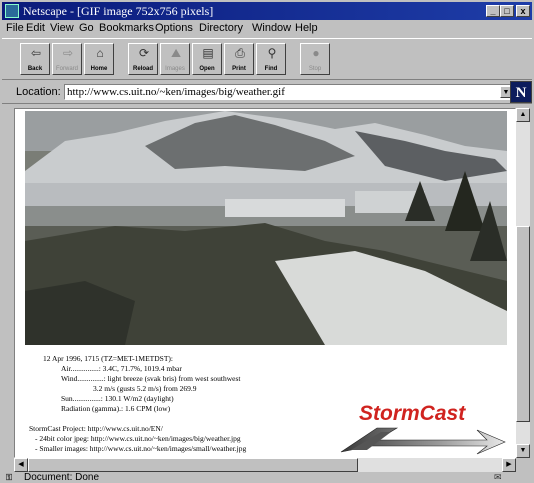 The height and width of the screenshot is (483, 534). I want to click on back-arrow-icon: ⇦, so click(36, 53).